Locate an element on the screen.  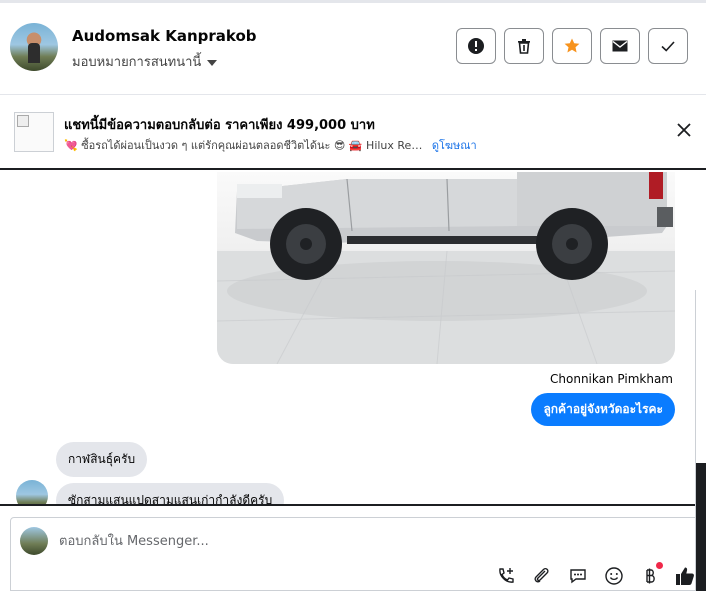
emoji-button is located at coordinates (614, 576).